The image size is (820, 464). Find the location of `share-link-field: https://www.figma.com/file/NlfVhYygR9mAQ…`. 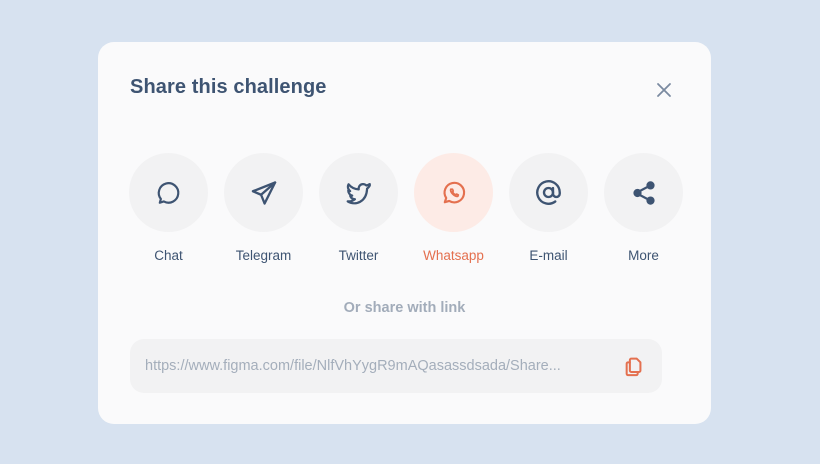

share-link-field: https://www.figma.com/file/NlfVhYygR9mAQ… is located at coordinates (396, 366).